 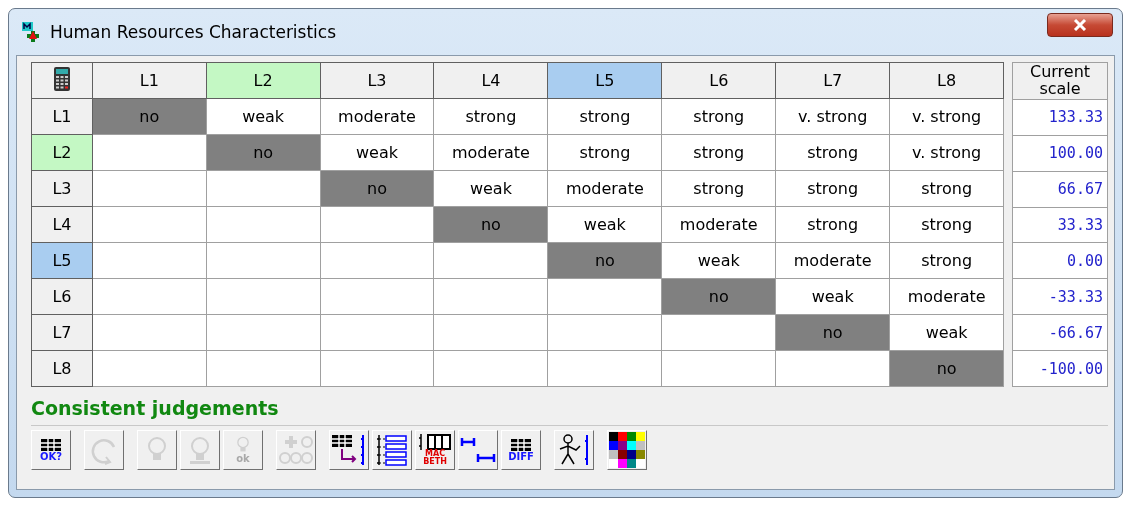 I want to click on column-header: L7, so click(x=832, y=80).